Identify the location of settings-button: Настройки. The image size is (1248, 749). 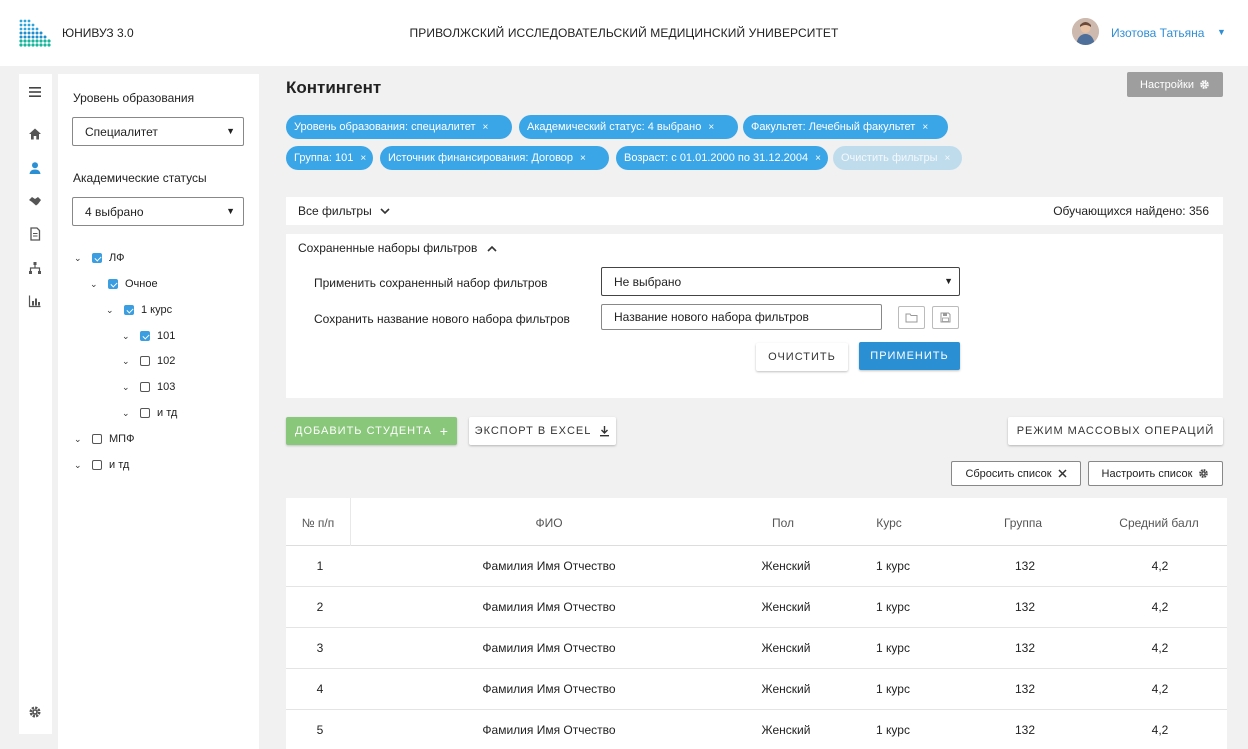
(1175, 84).